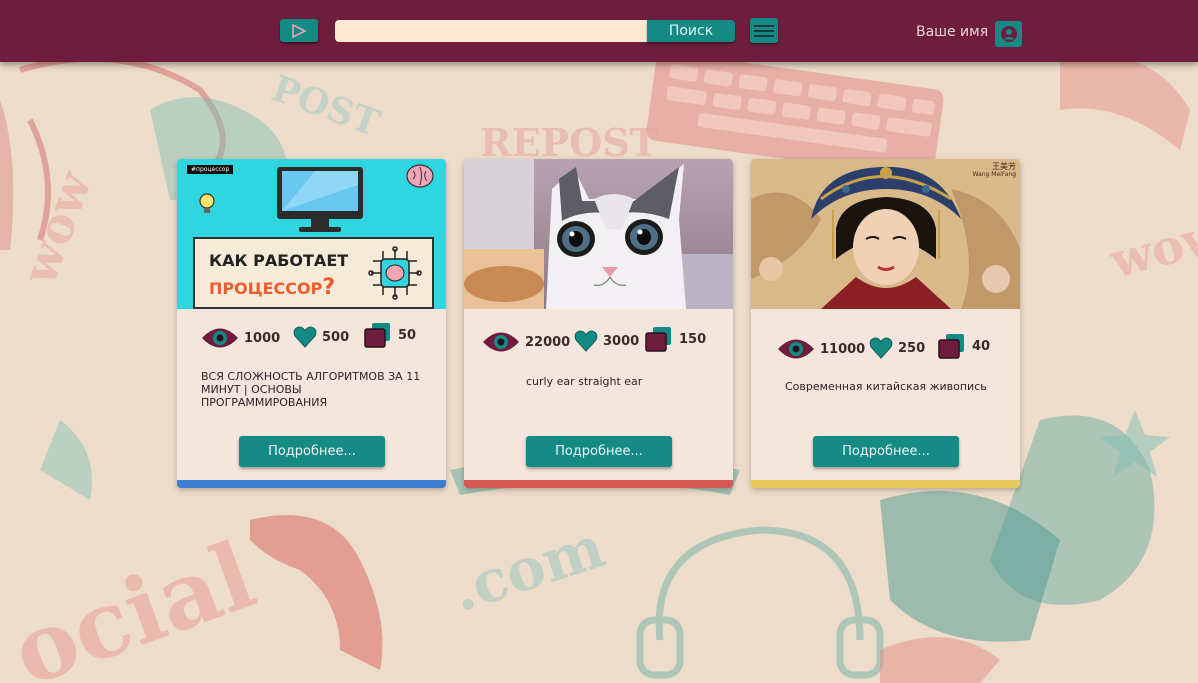  What do you see at coordinates (691, 31) in the screenshot?
I see `search-button: Поиск` at bounding box center [691, 31].